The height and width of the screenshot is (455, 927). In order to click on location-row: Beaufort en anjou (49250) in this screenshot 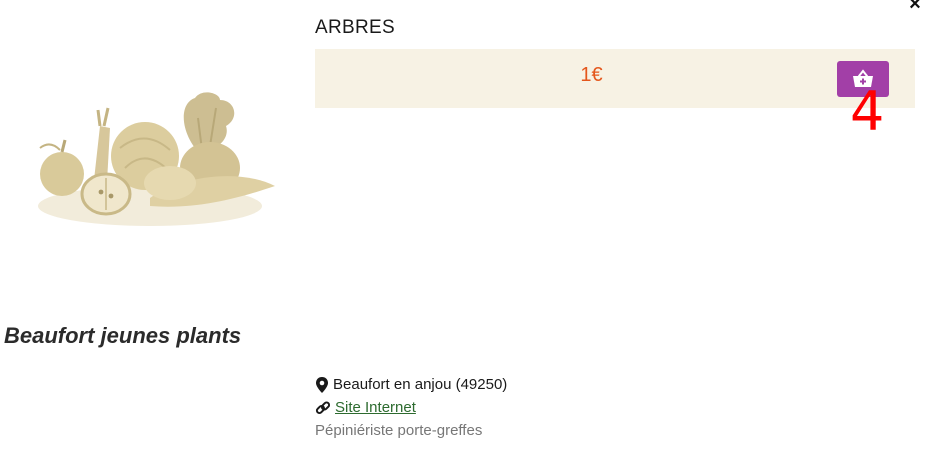, I will do `click(411, 384)`.